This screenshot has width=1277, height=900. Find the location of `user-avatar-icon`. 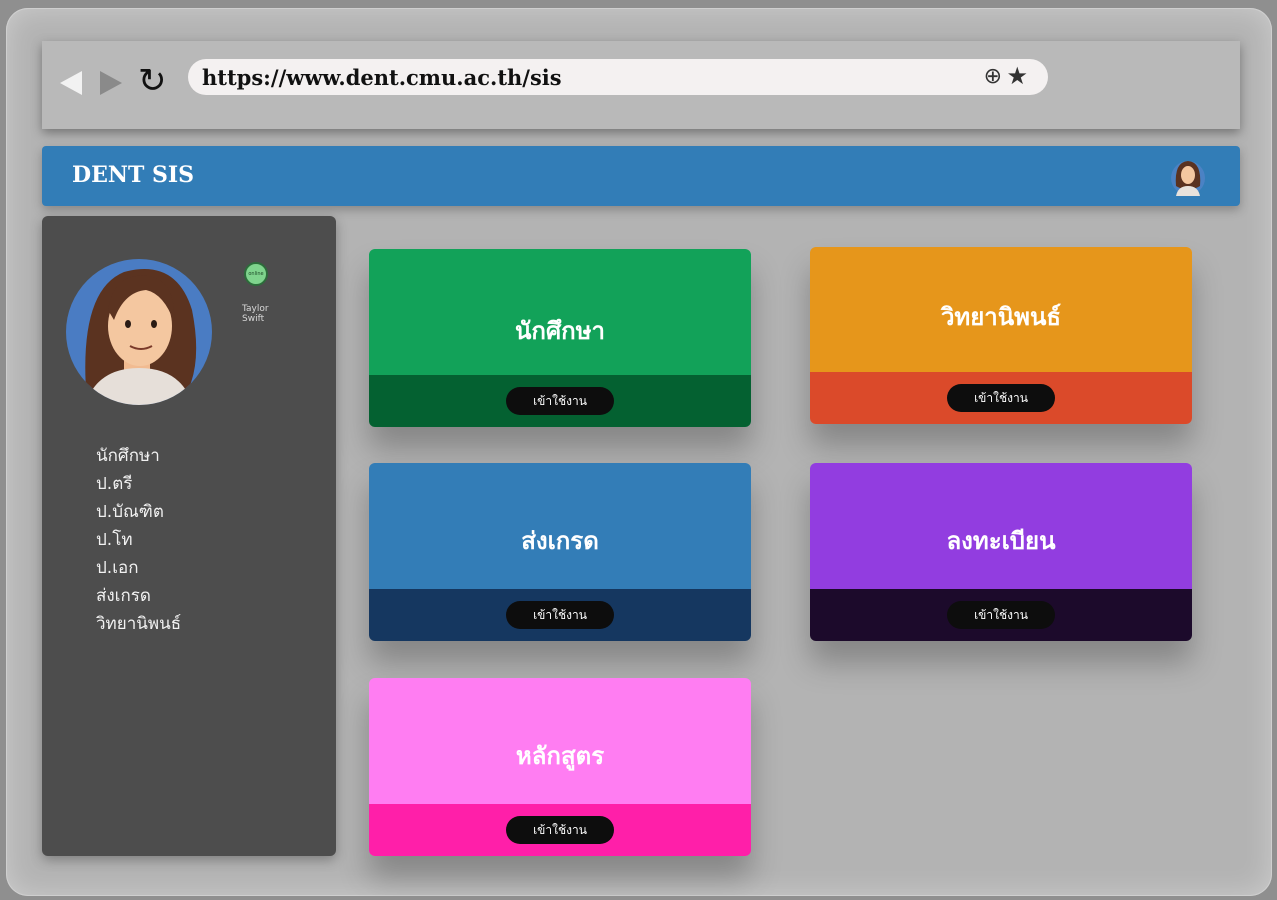

user-avatar-icon is located at coordinates (1188, 176).